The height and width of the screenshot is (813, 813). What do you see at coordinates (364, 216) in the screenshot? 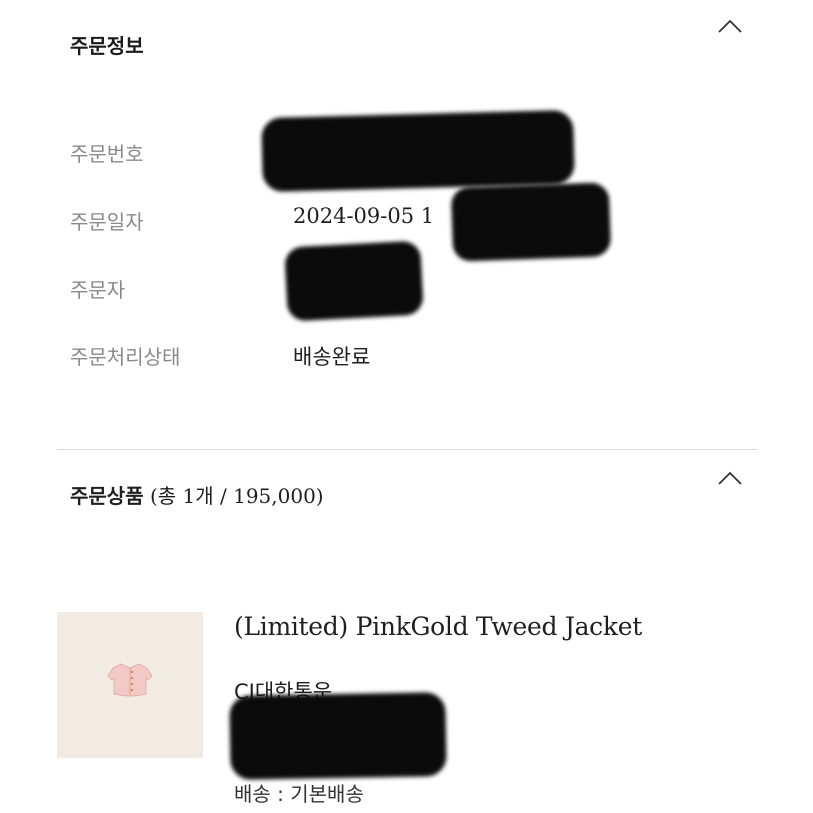
I see `order-date-value: 2024-09-05 1` at bounding box center [364, 216].